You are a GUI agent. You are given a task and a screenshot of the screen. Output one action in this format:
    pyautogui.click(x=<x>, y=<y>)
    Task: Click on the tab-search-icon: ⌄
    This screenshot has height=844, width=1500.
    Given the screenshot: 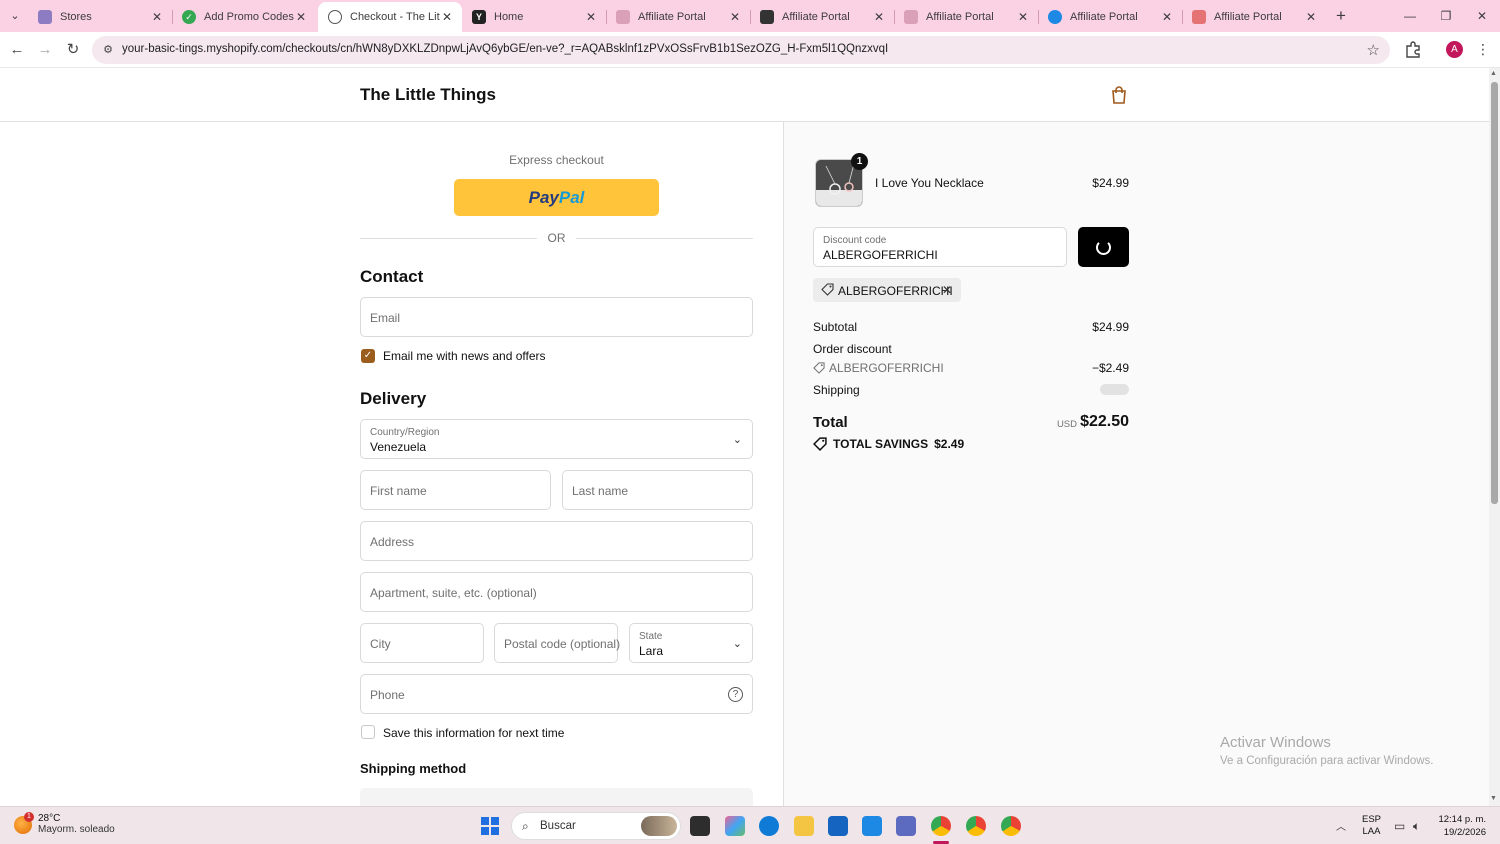 What is the action you would take?
    pyautogui.click(x=15, y=16)
    